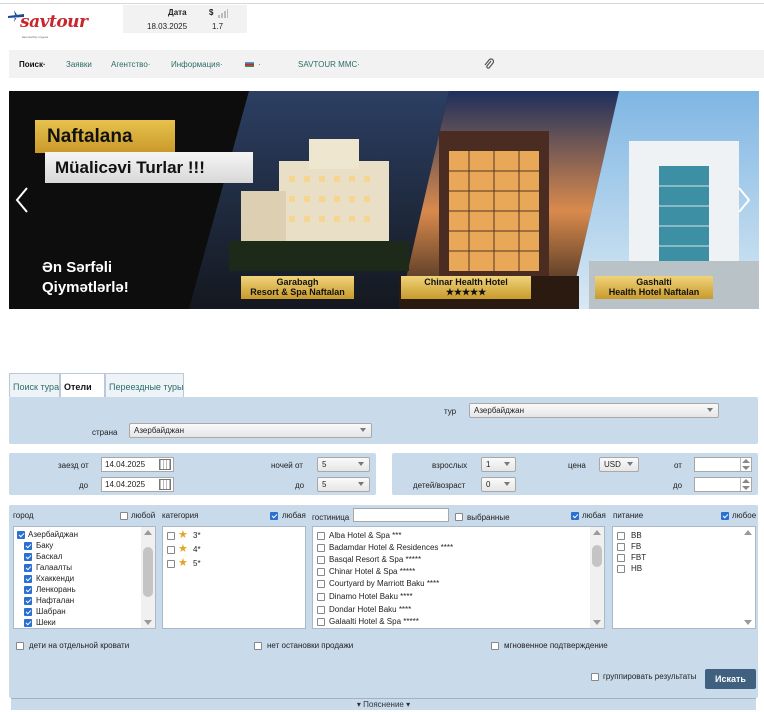 This screenshot has width=764, height=712. I want to click on group-results-checkbox, so click(595, 677).